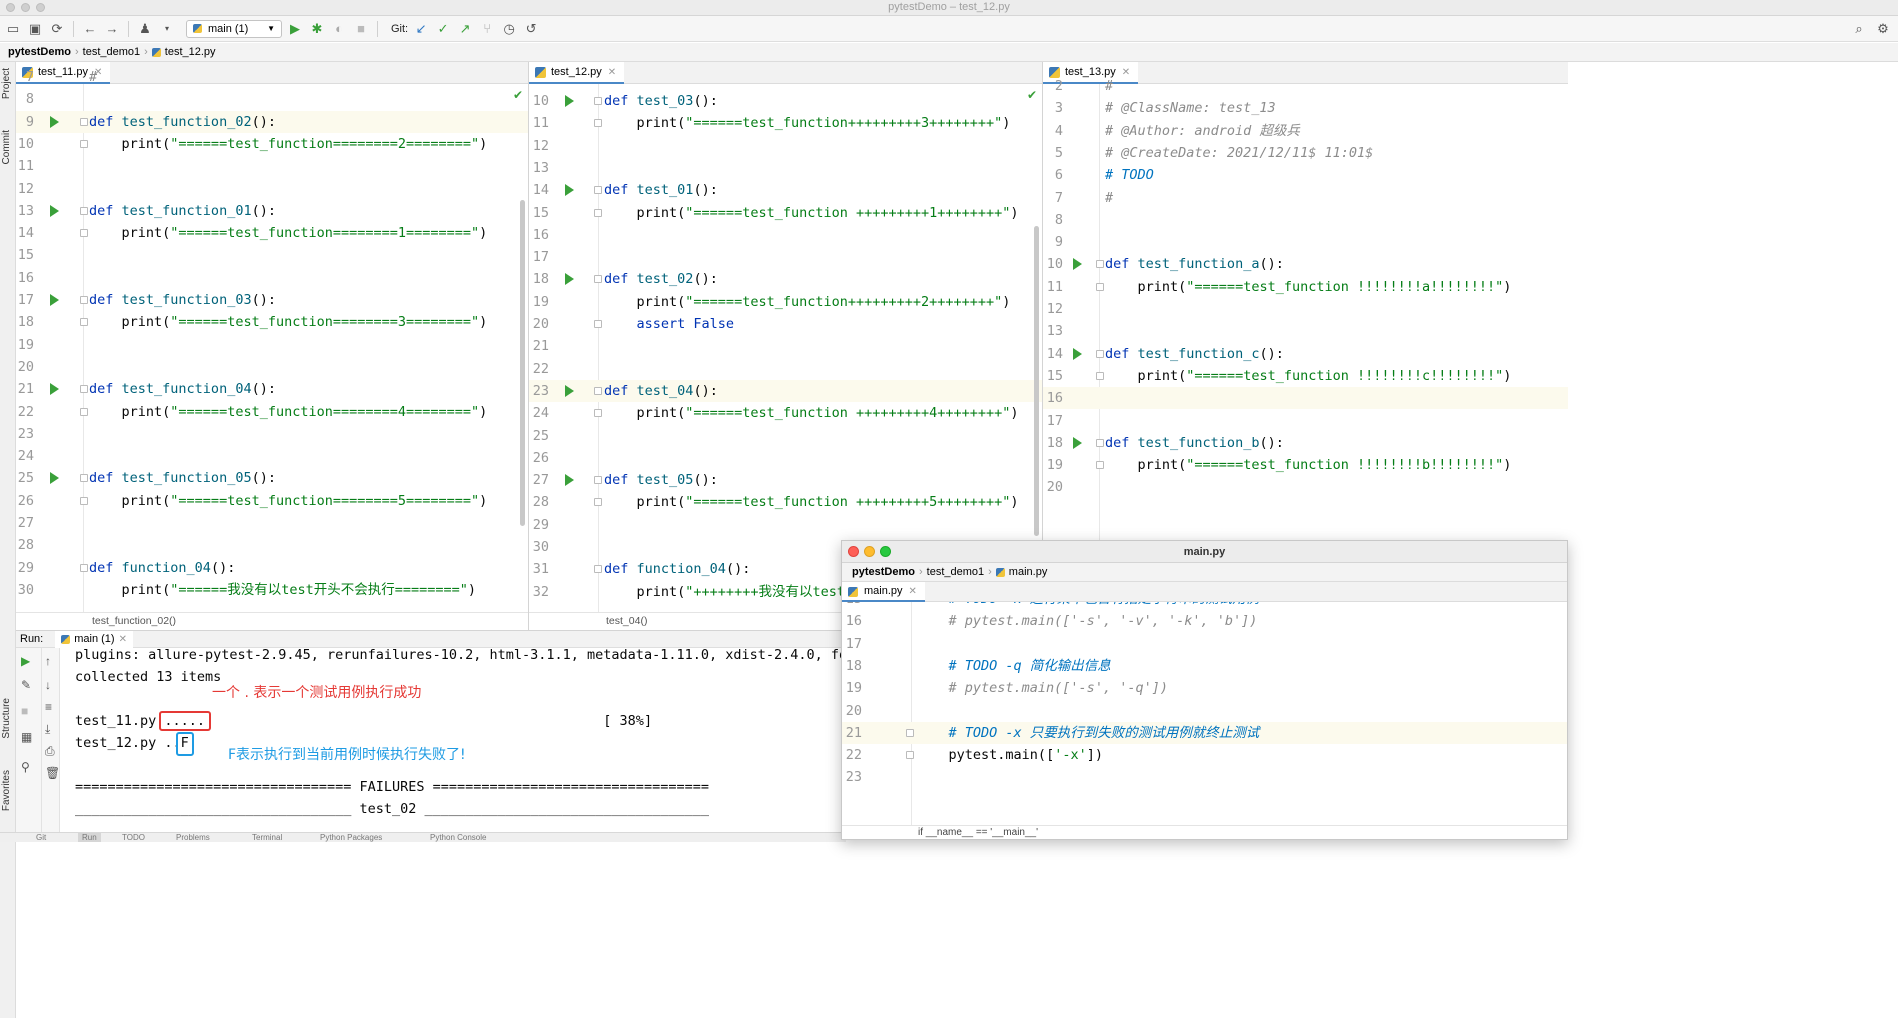 The width and height of the screenshot is (1898, 1018). I want to click on gear-icon: ⚙, so click(1883, 29).